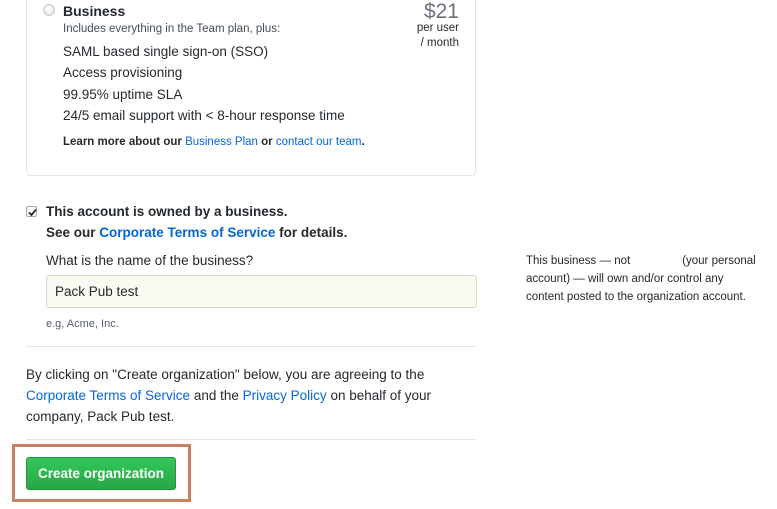  What do you see at coordinates (122, 142) in the screenshot?
I see `learn-more-prefix: Learn more about our` at bounding box center [122, 142].